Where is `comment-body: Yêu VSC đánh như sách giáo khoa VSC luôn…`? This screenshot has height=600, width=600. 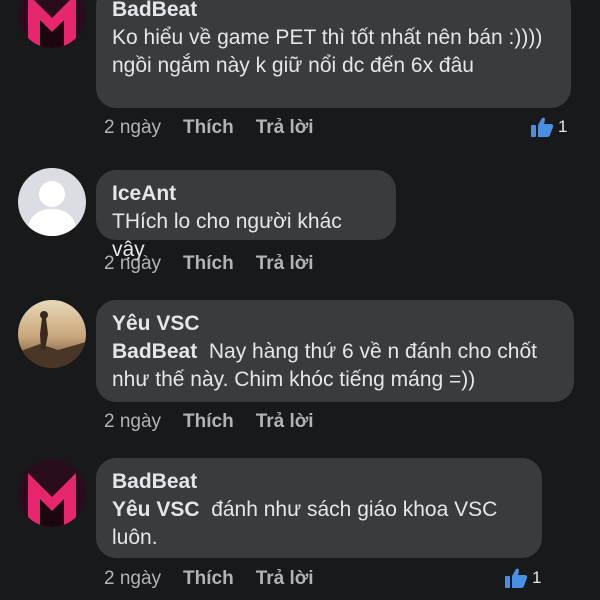 comment-body: Yêu VSC đánh như sách giáo khoa VSC luôn… is located at coordinates (319, 524).